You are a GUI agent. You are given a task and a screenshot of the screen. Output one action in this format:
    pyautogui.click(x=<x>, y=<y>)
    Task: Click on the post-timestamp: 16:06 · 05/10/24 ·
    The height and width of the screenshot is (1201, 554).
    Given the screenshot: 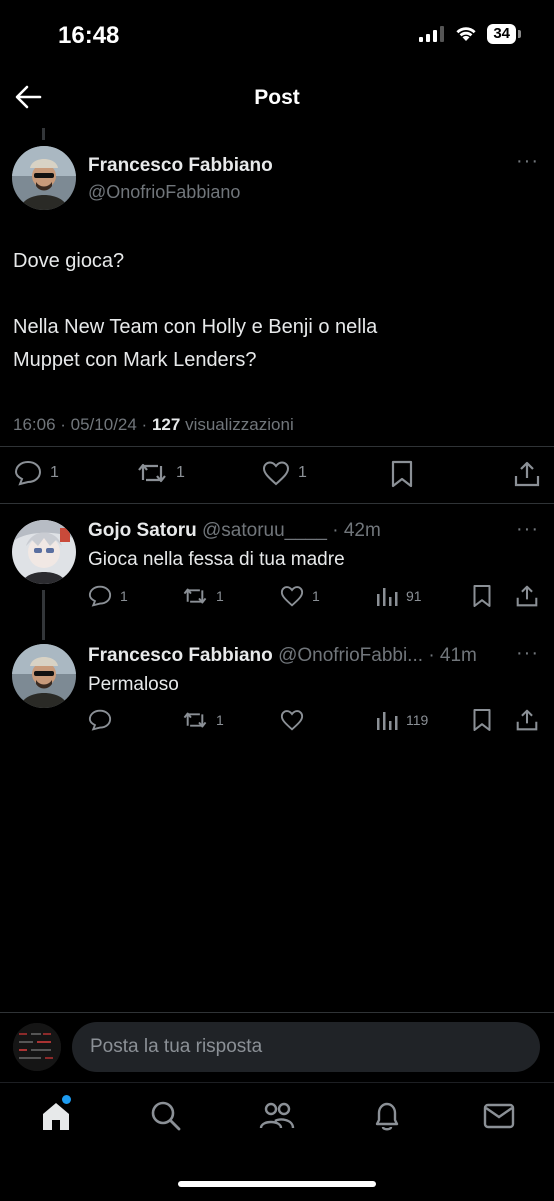 What is the action you would take?
    pyautogui.click(x=80, y=424)
    